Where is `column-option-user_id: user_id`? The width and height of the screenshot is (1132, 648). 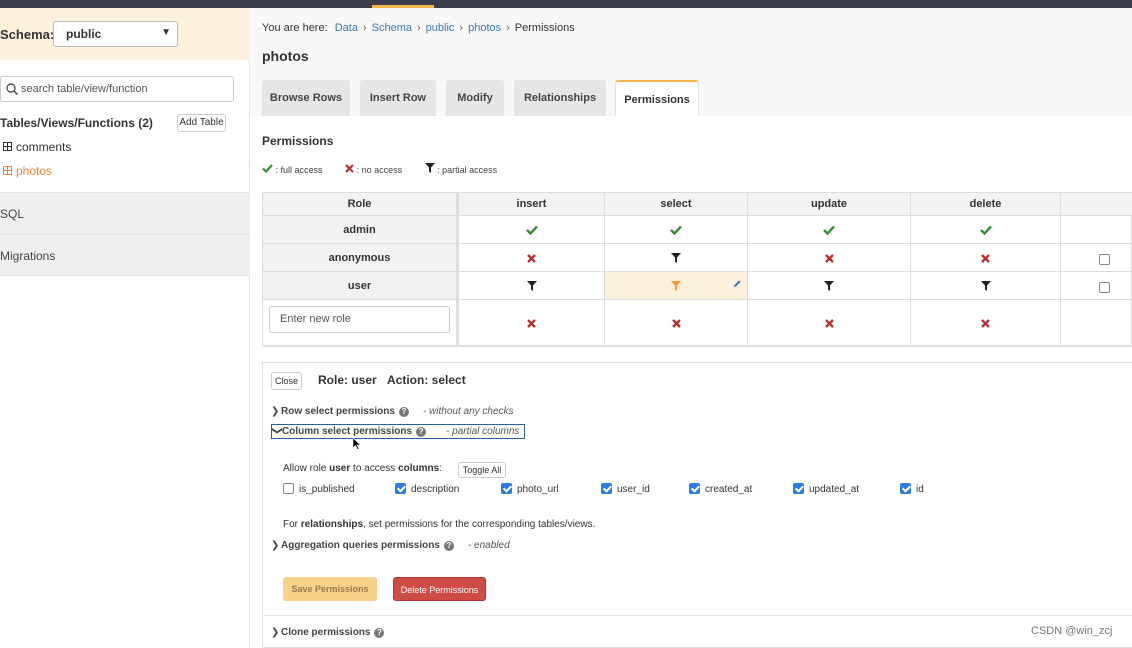
column-option-user_id: user_id is located at coordinates (625, 489).